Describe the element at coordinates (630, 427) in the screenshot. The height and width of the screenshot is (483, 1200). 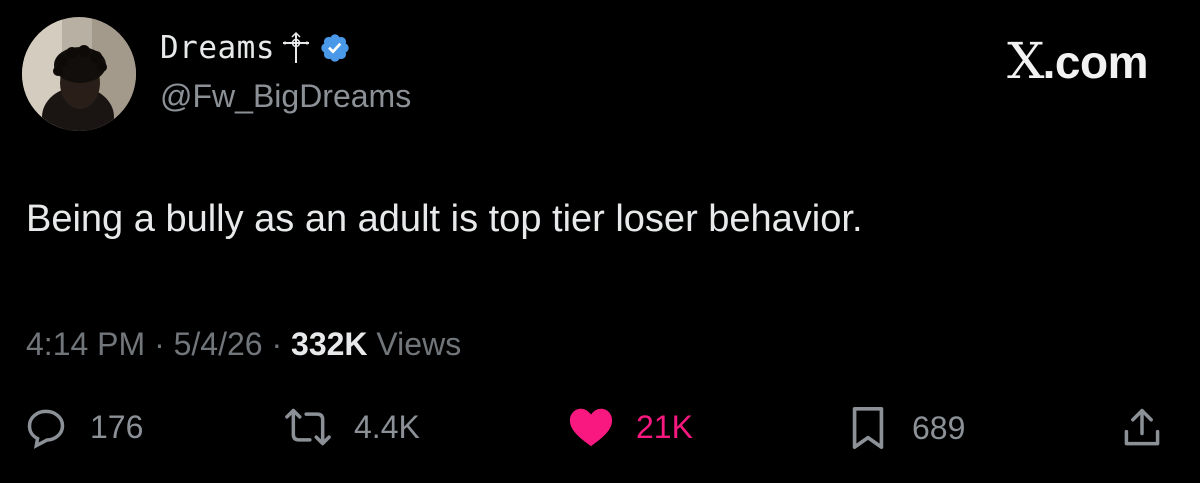
I see `like-button: 21K` at that location.